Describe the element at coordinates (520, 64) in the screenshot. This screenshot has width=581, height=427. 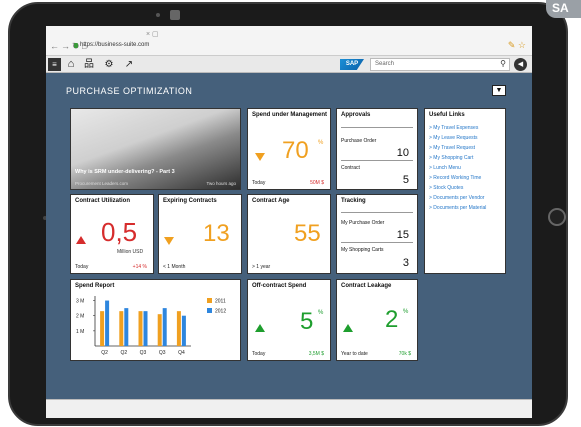
I see `back-icon: ◀` at that location.